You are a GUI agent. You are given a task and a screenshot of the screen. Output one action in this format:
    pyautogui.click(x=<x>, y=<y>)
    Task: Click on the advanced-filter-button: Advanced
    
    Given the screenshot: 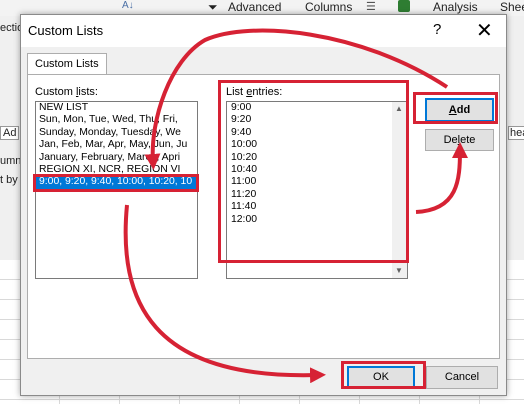 What is the action you would take?
    pyautogui.click(x=254, y=7)
    